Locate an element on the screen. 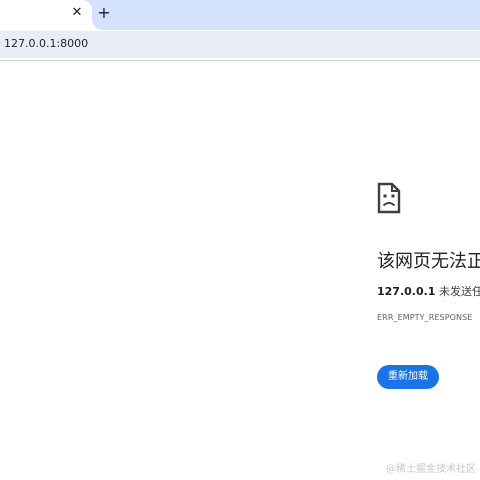 Image resolution: width=480 pixels, height=480 pixels. error-title: 该网页无法正 is located at coordinates (428, 261).